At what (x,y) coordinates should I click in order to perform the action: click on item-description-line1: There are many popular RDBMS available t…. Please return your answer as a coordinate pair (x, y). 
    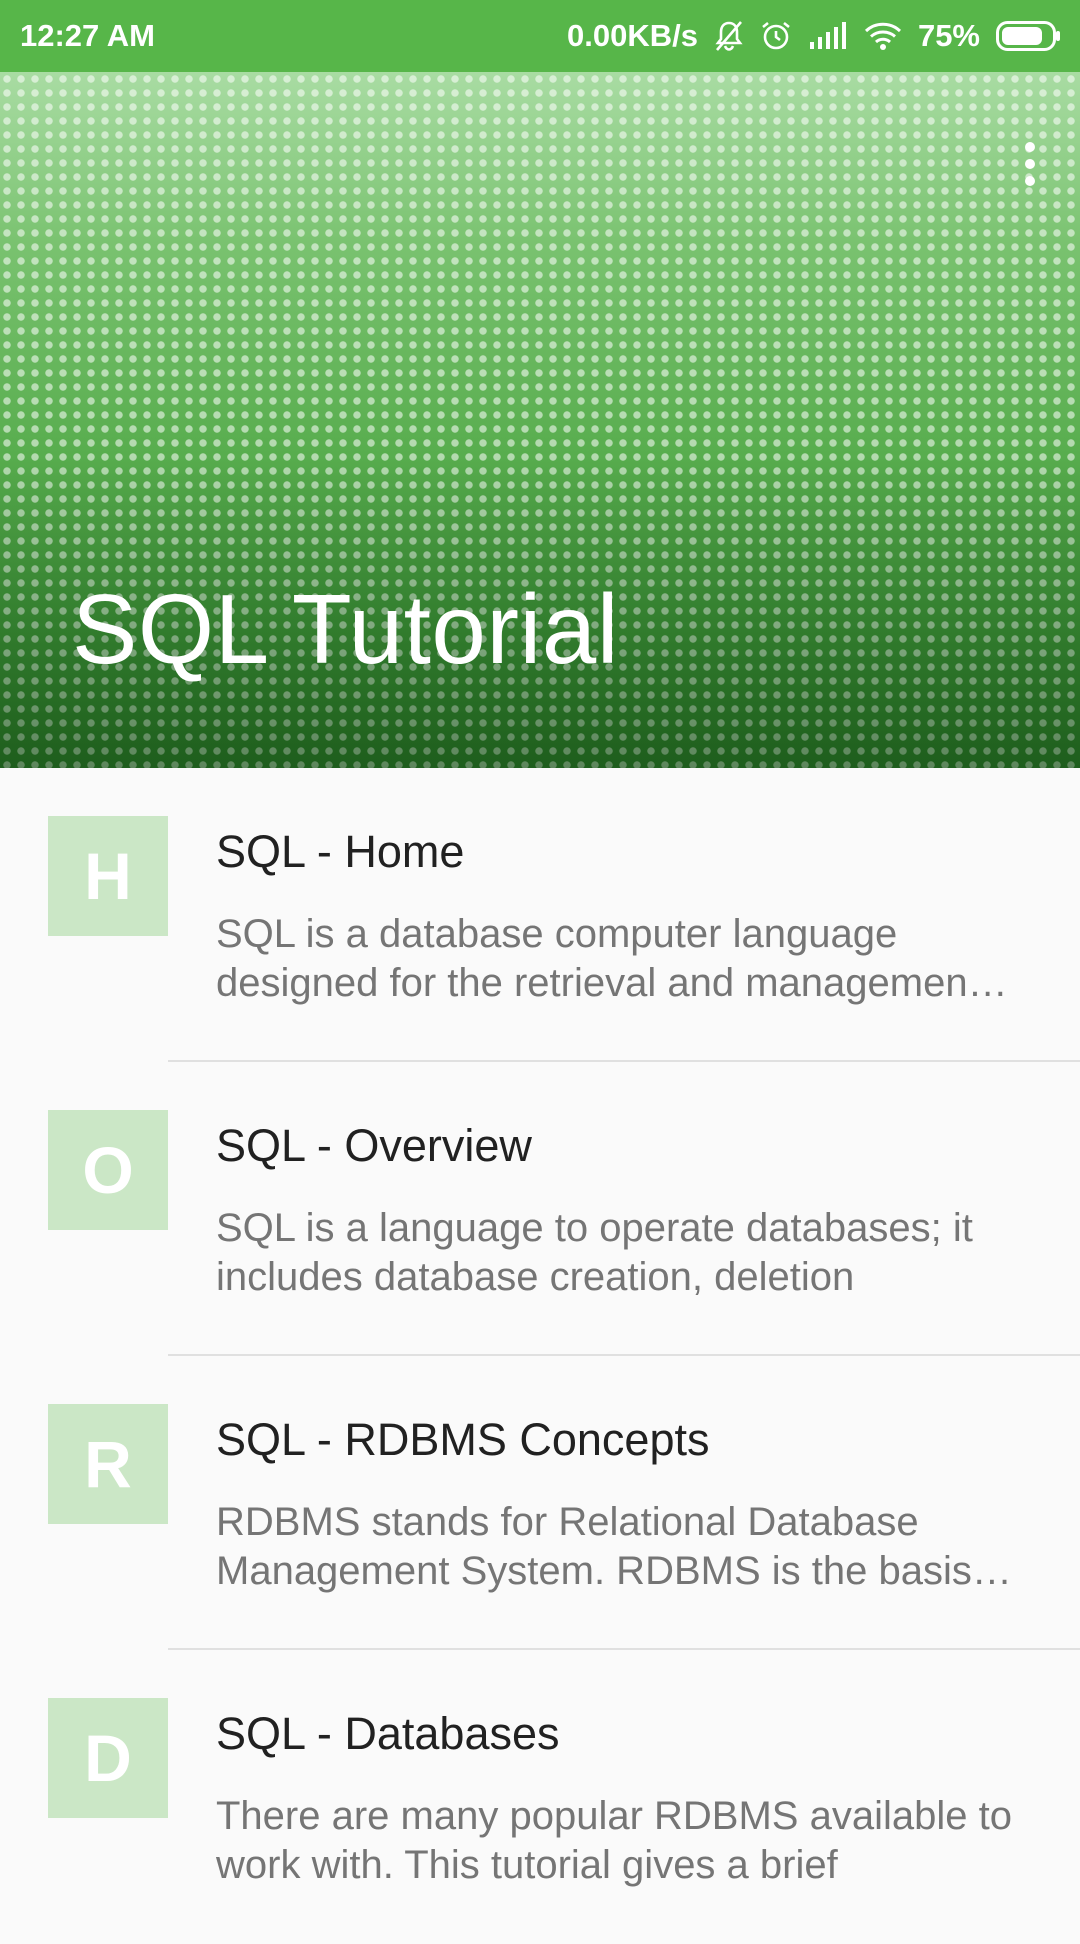
    Looking at the image, I should click on (614, 1816).